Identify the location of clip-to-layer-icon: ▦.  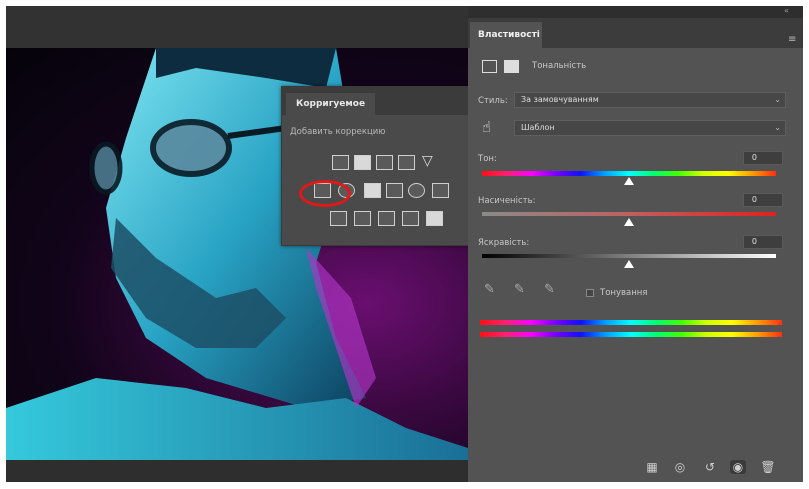
(652, 467).